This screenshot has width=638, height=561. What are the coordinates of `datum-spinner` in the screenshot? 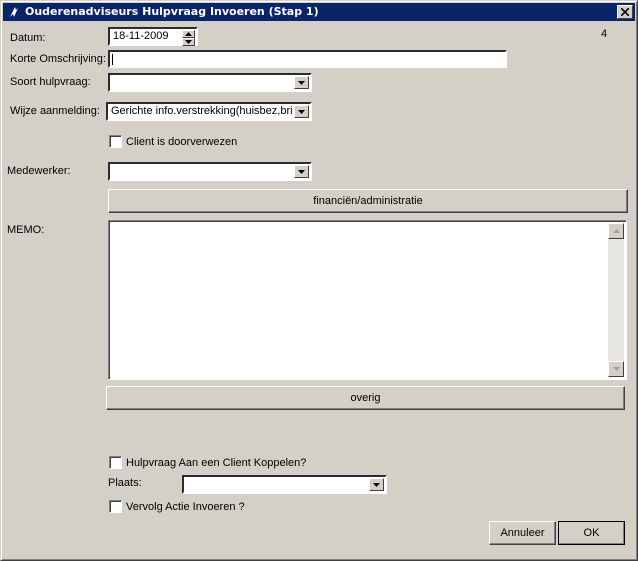 It's located at (188, 38).